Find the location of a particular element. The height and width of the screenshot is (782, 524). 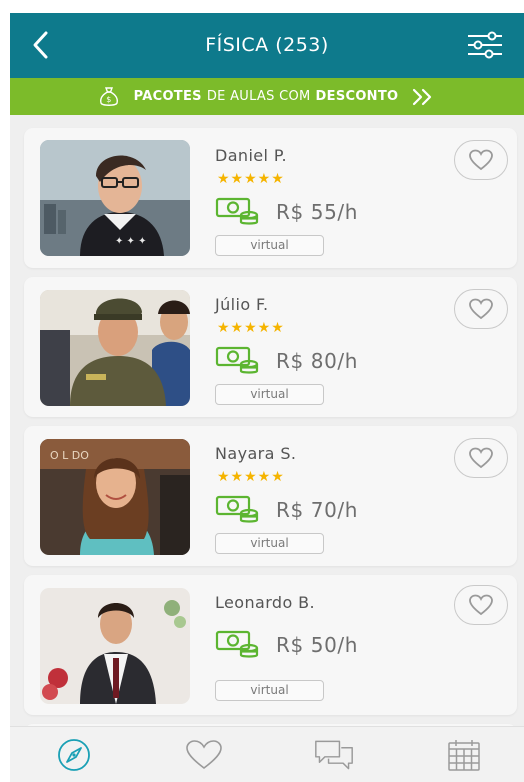

banner-text: DE AULAS COM is located at coordinates (258, 96).